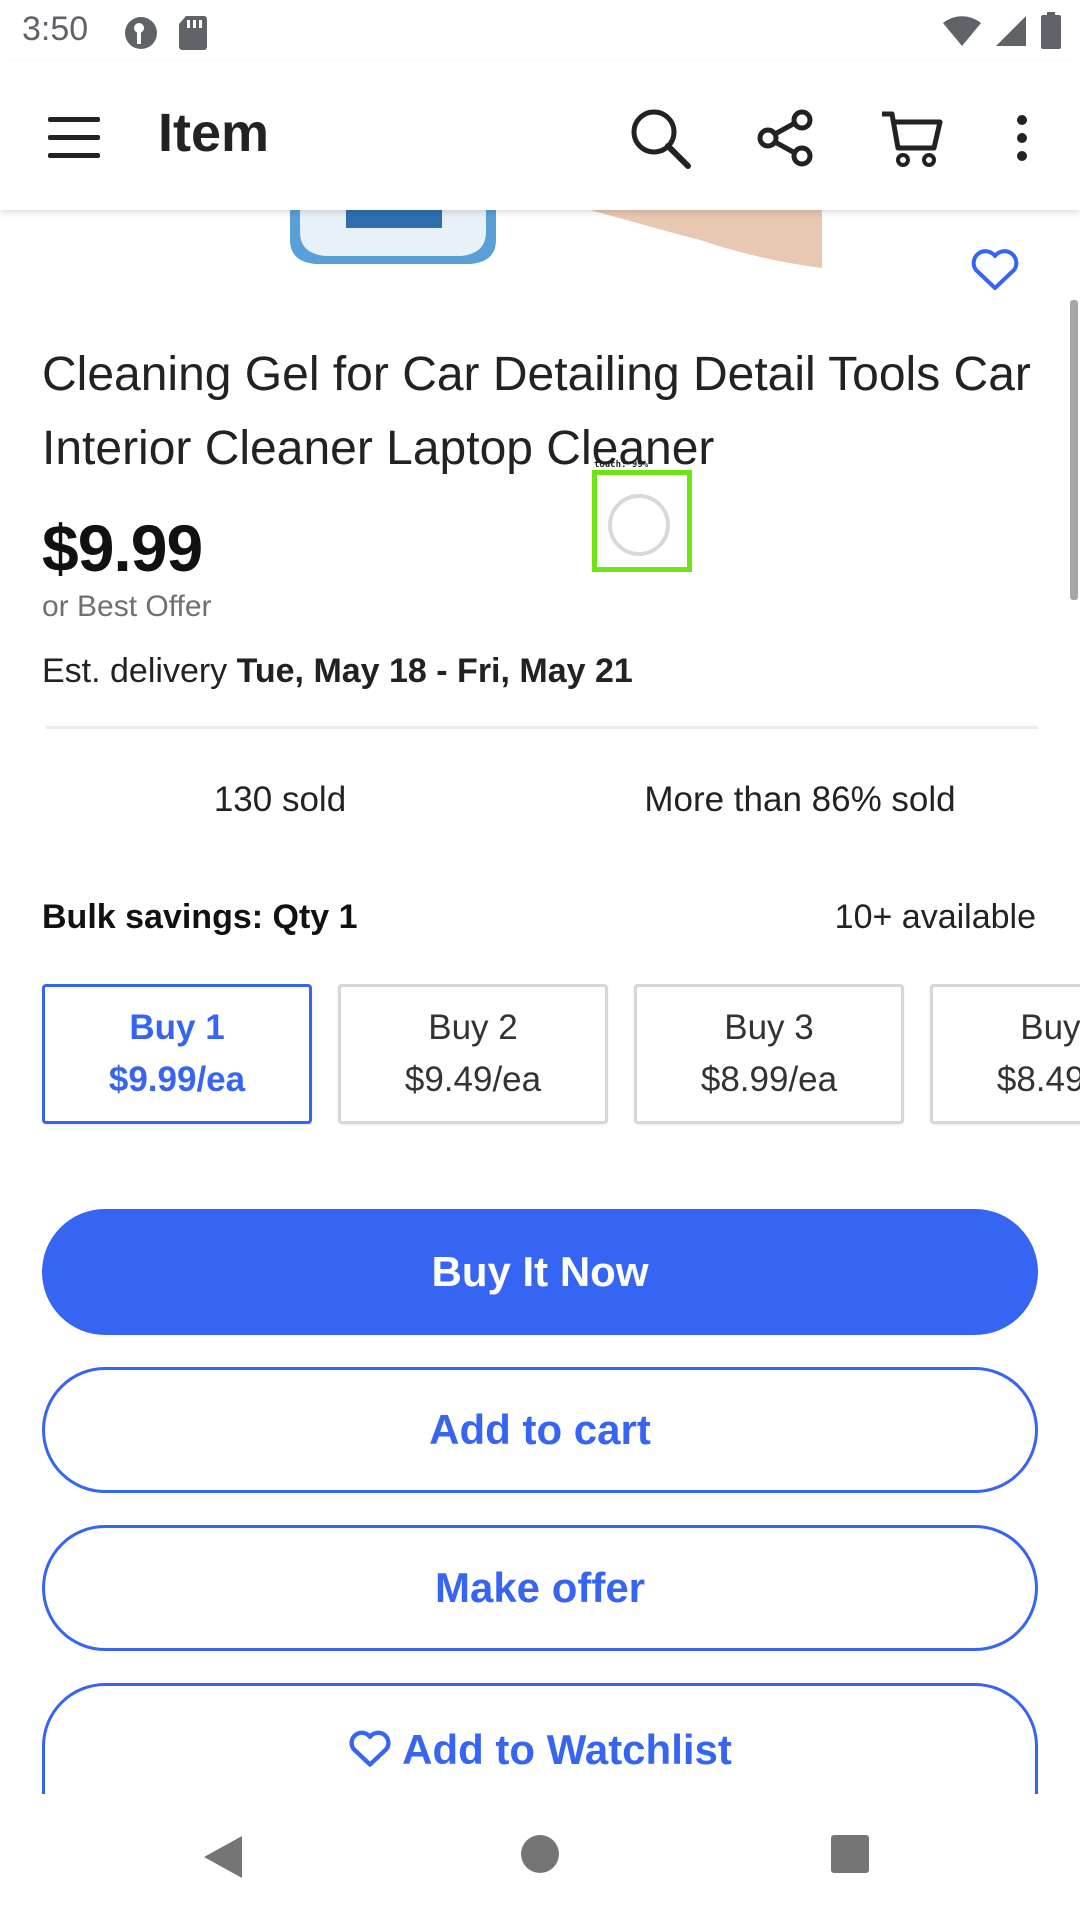  What do you see at coordinates (127, 606) in the screenshot?
I see `best-offer-label: or Best Offer` at bounding box center [127, 606].